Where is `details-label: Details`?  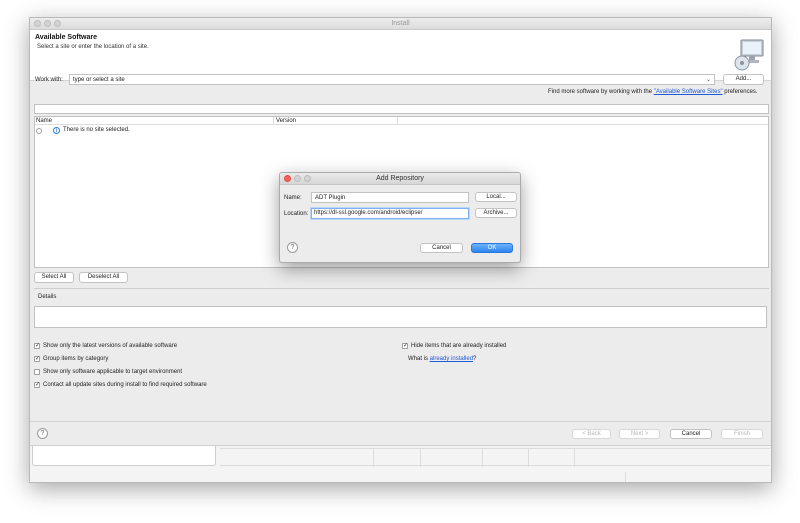
details-label: Details is located at coordinates (47, 297).